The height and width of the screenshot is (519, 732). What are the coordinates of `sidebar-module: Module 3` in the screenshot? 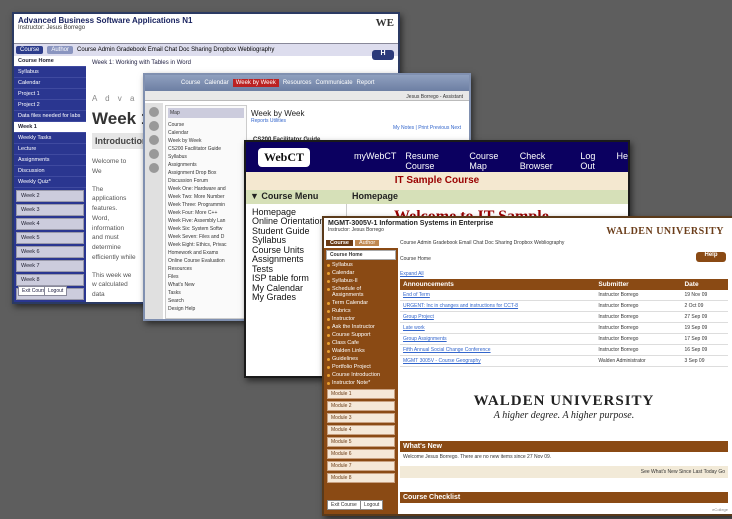 It's located at (361, 418).